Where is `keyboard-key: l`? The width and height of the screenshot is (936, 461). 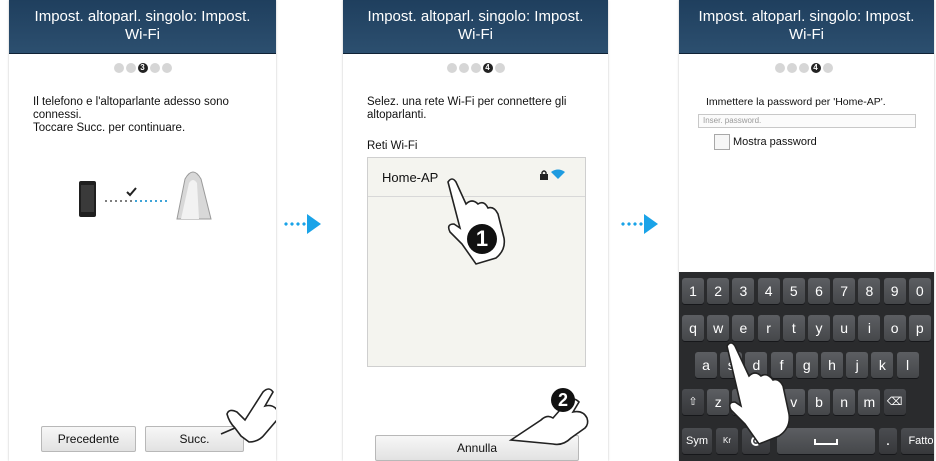
keyboard-key: l is located at coordinates (907, 365).